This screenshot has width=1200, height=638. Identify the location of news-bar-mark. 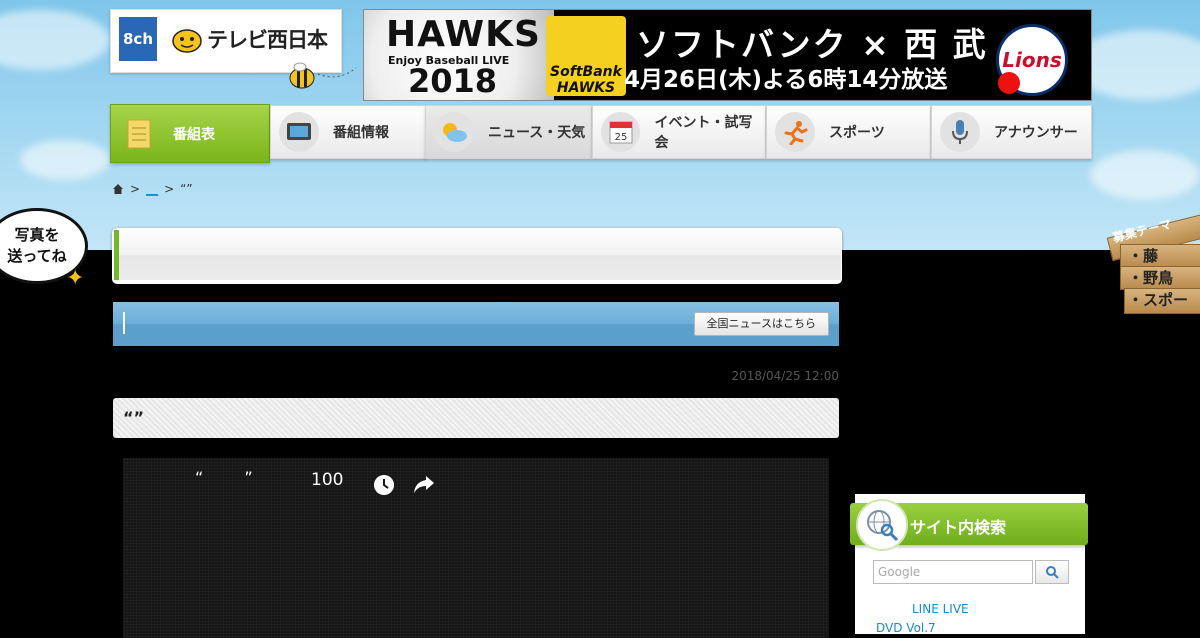
(124, 323).